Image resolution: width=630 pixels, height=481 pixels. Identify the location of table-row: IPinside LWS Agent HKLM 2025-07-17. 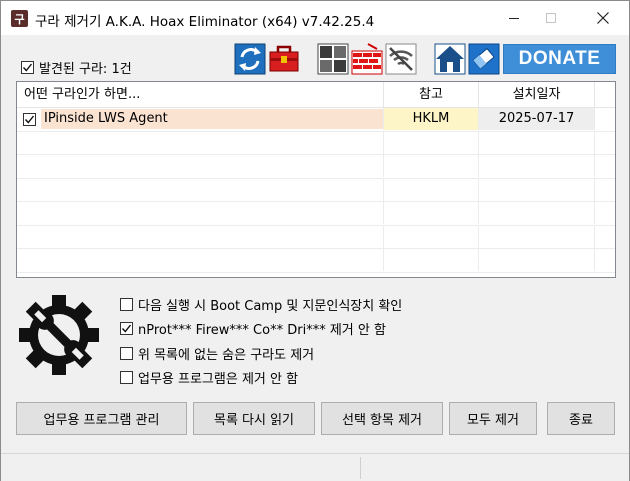
(316, 120).